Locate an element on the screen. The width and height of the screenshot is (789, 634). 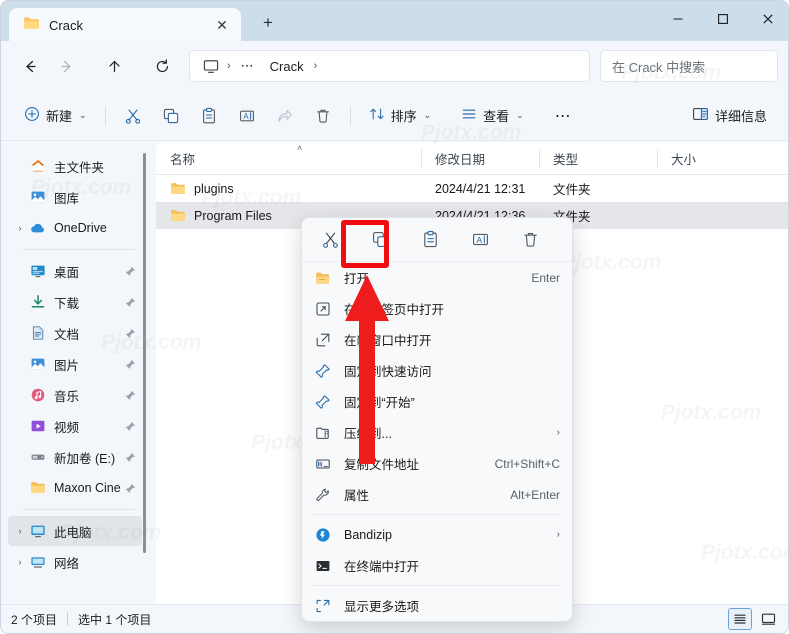
pc-icon is located at coordinates (38, 531).